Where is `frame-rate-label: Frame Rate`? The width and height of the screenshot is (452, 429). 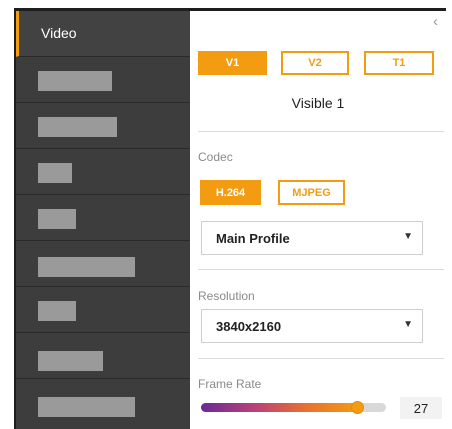 frame-rate-label: Frame Rate is located at coordinates (230, 384).